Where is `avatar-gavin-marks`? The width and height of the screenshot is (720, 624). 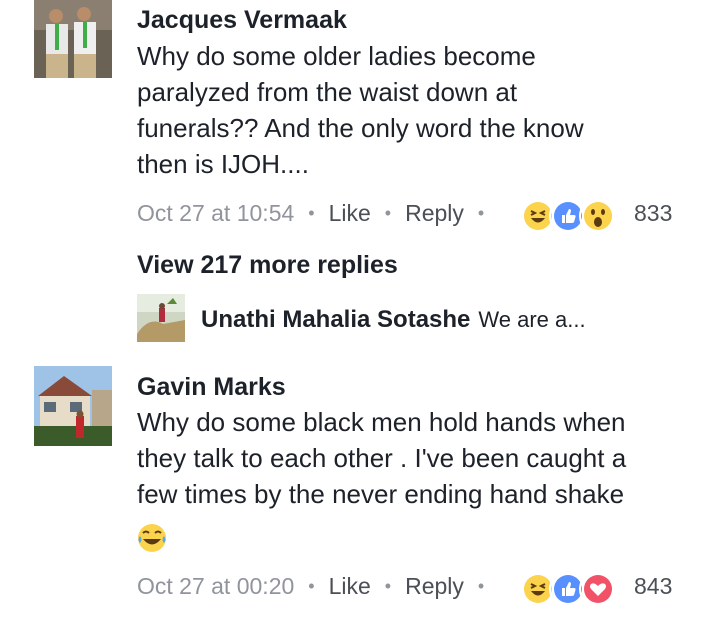
avatar-gavin-marks is located at coordinates (73, 406).